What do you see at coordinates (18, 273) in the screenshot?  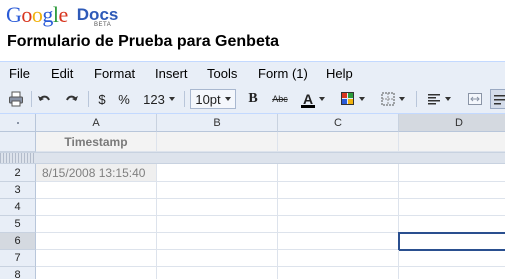 I see `row-header-8: 8` at bounding box center [18, 273].